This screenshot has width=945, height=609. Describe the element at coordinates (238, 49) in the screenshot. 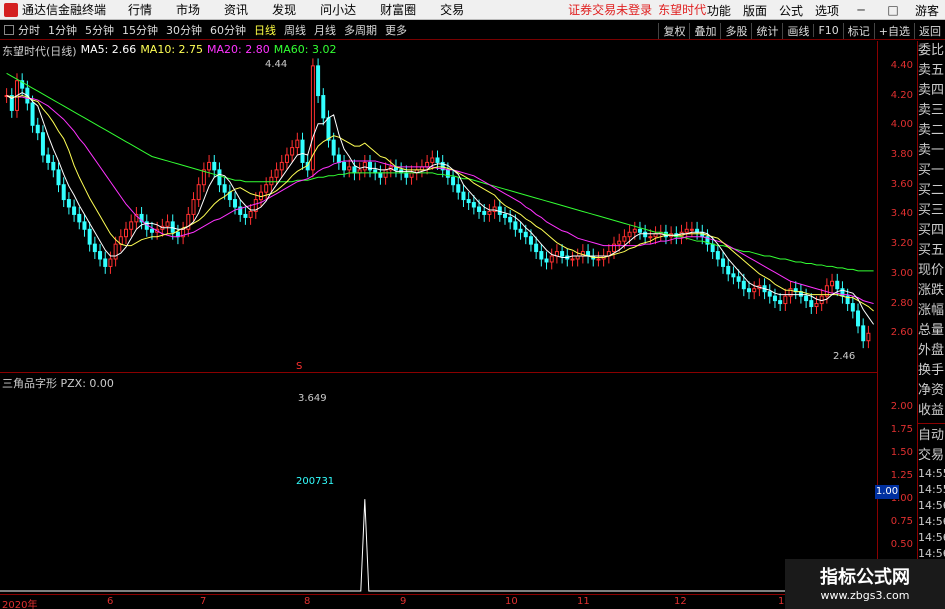

I see `legend-ma20: MA20: 2.80` at that location.